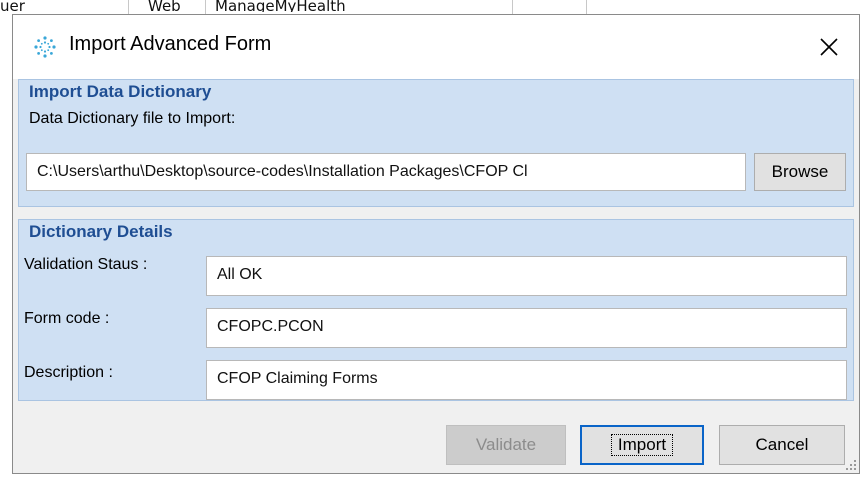 The image size is (862, 481). I want to click on close-icon, so click(829, 47).